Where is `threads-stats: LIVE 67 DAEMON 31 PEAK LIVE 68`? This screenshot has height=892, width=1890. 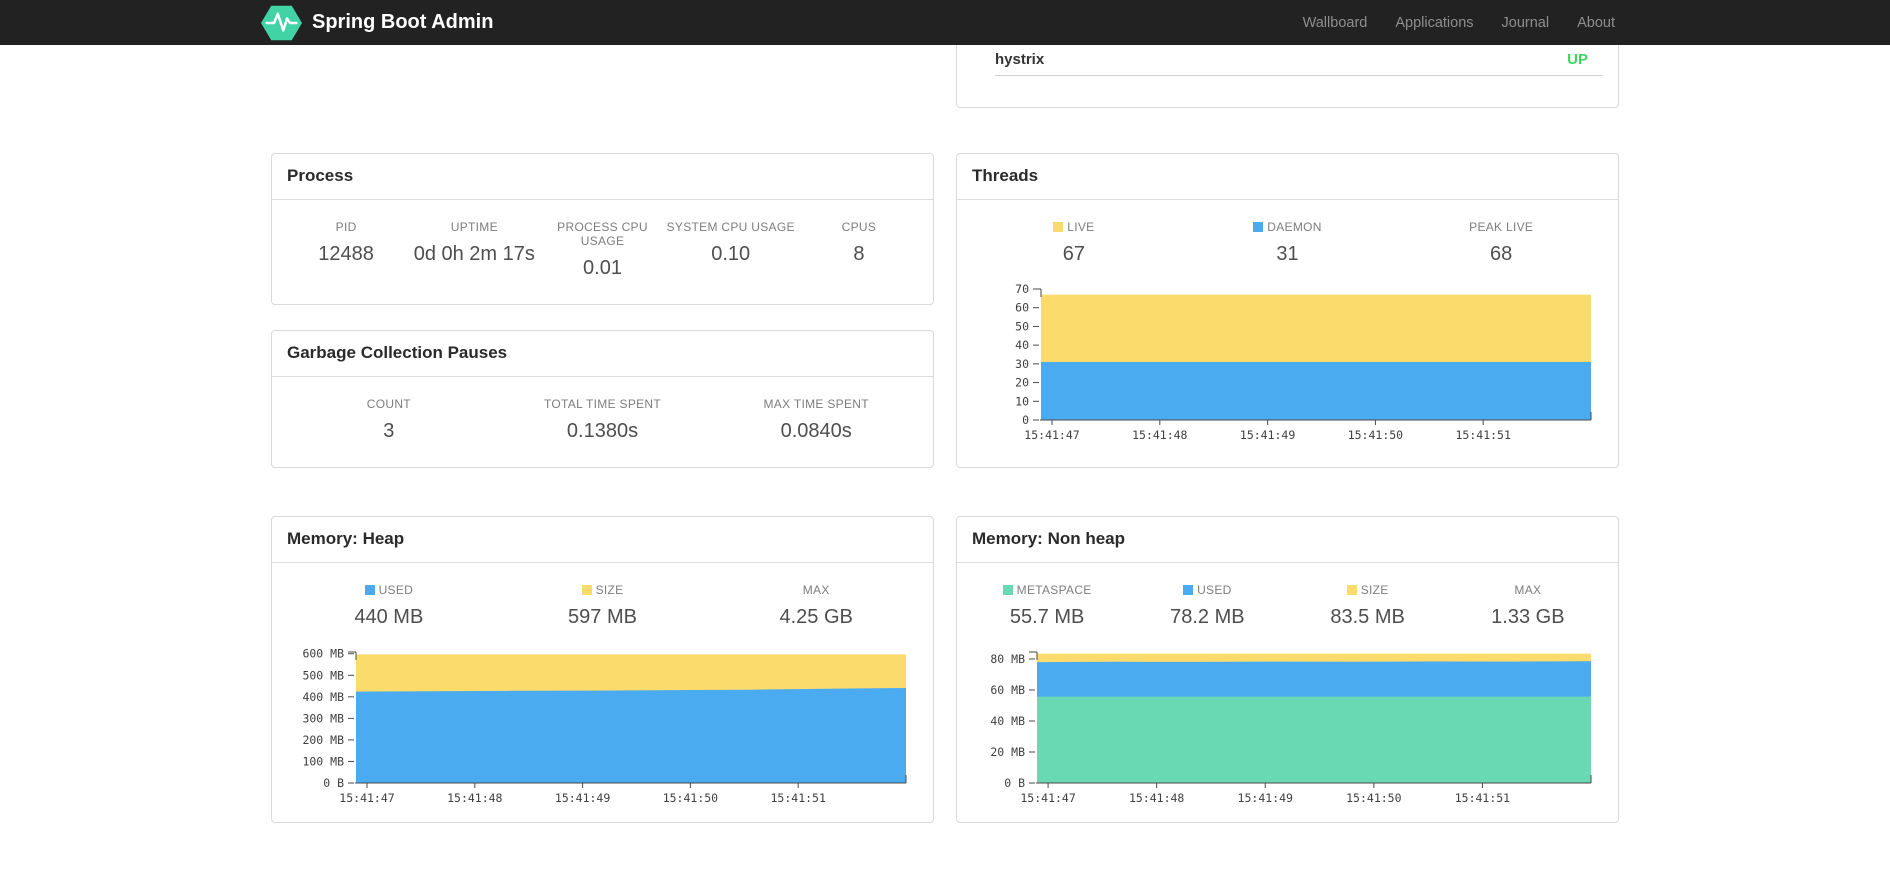 threads-stats: LIVE 67 DAEMON 31 PEAK LIVE 68 is located at coordinates (1287, 243).